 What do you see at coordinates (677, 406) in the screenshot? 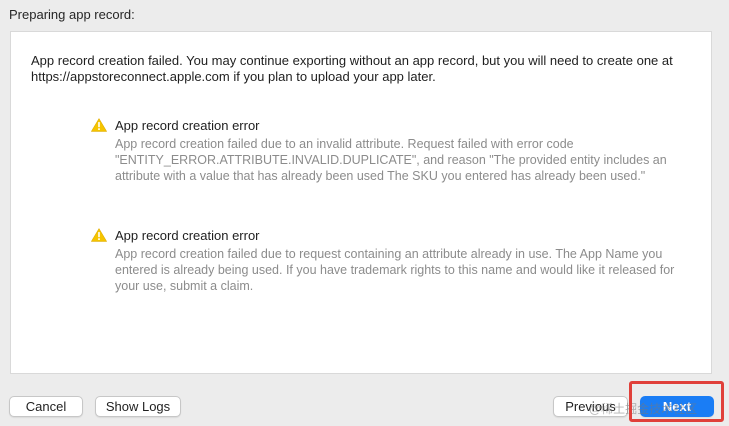
I see `next-button: Next` at bounding box center [677, 406].